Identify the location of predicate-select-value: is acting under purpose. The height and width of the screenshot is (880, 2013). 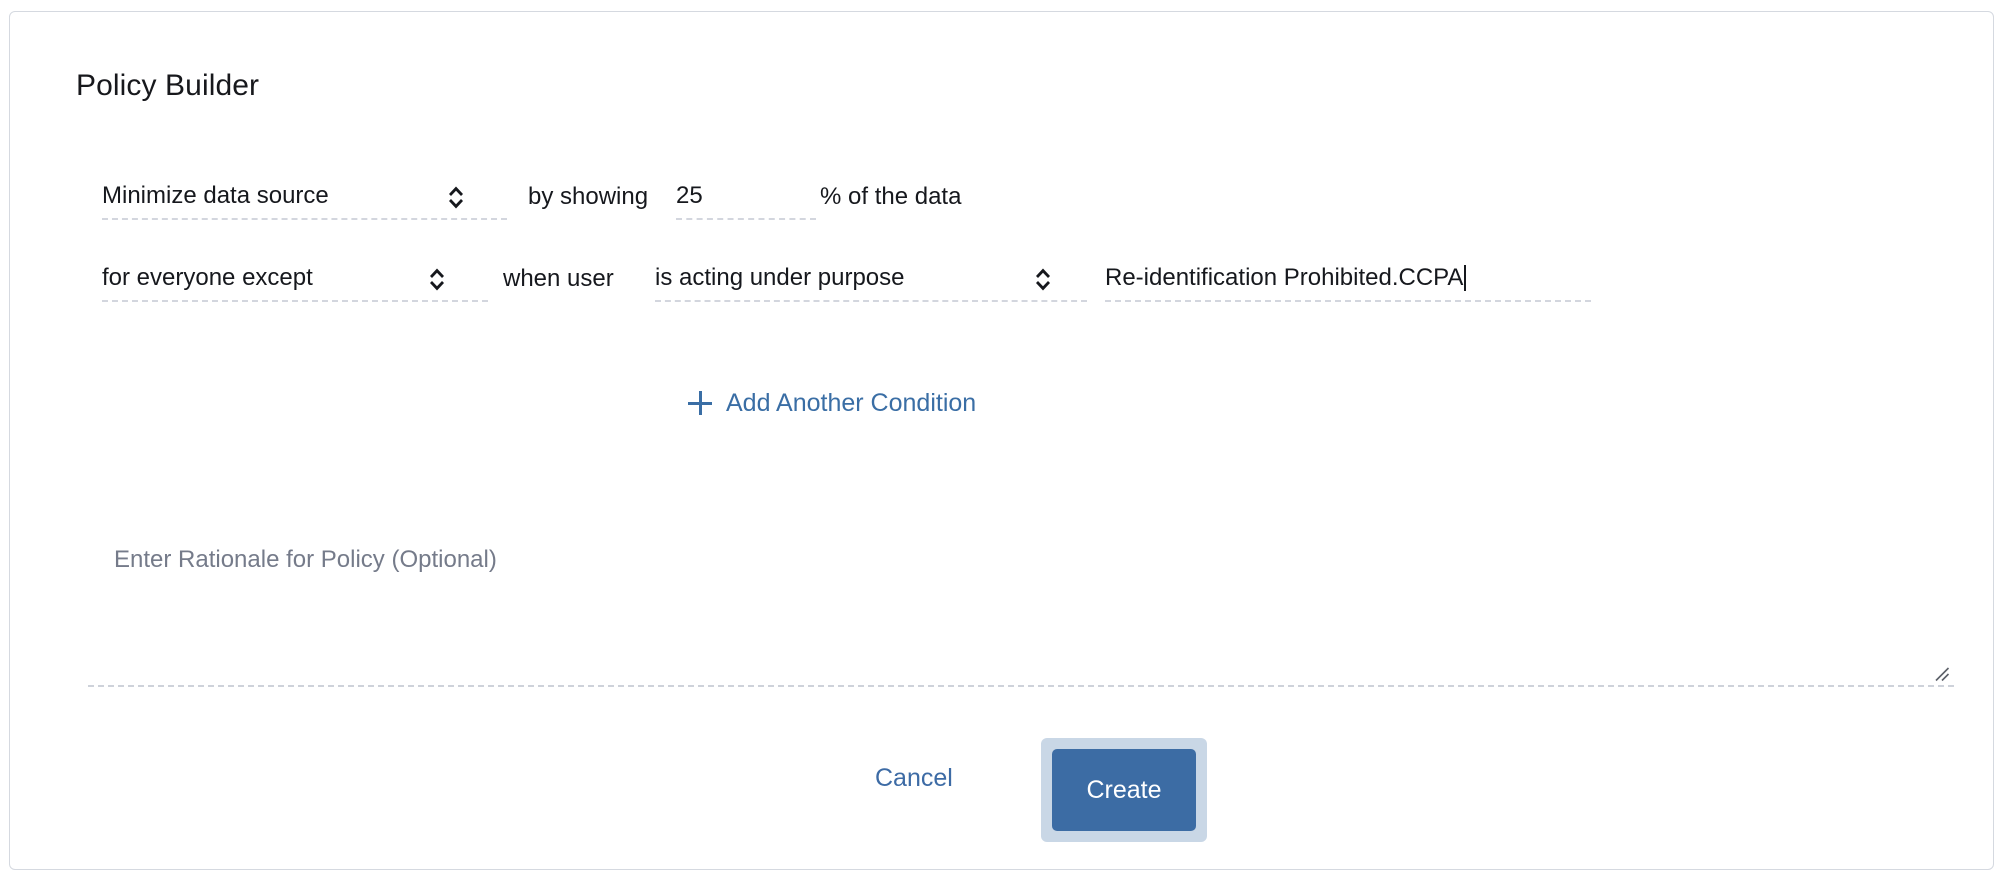
(780, 277).